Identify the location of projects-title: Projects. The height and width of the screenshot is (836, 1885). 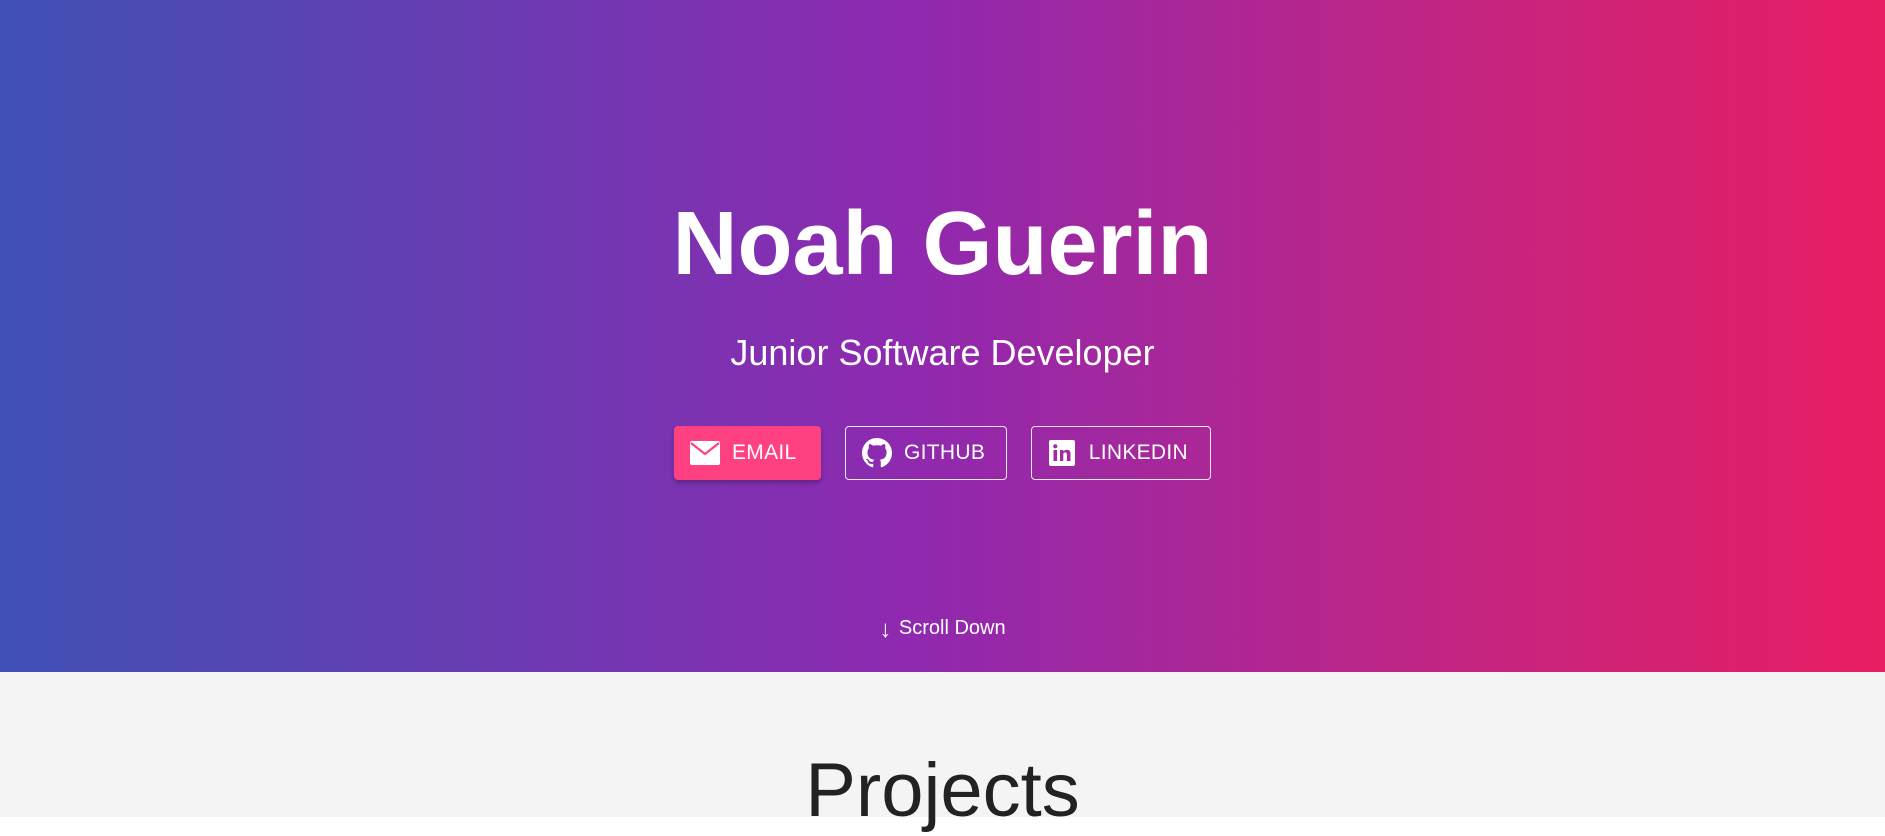
(942, 790).